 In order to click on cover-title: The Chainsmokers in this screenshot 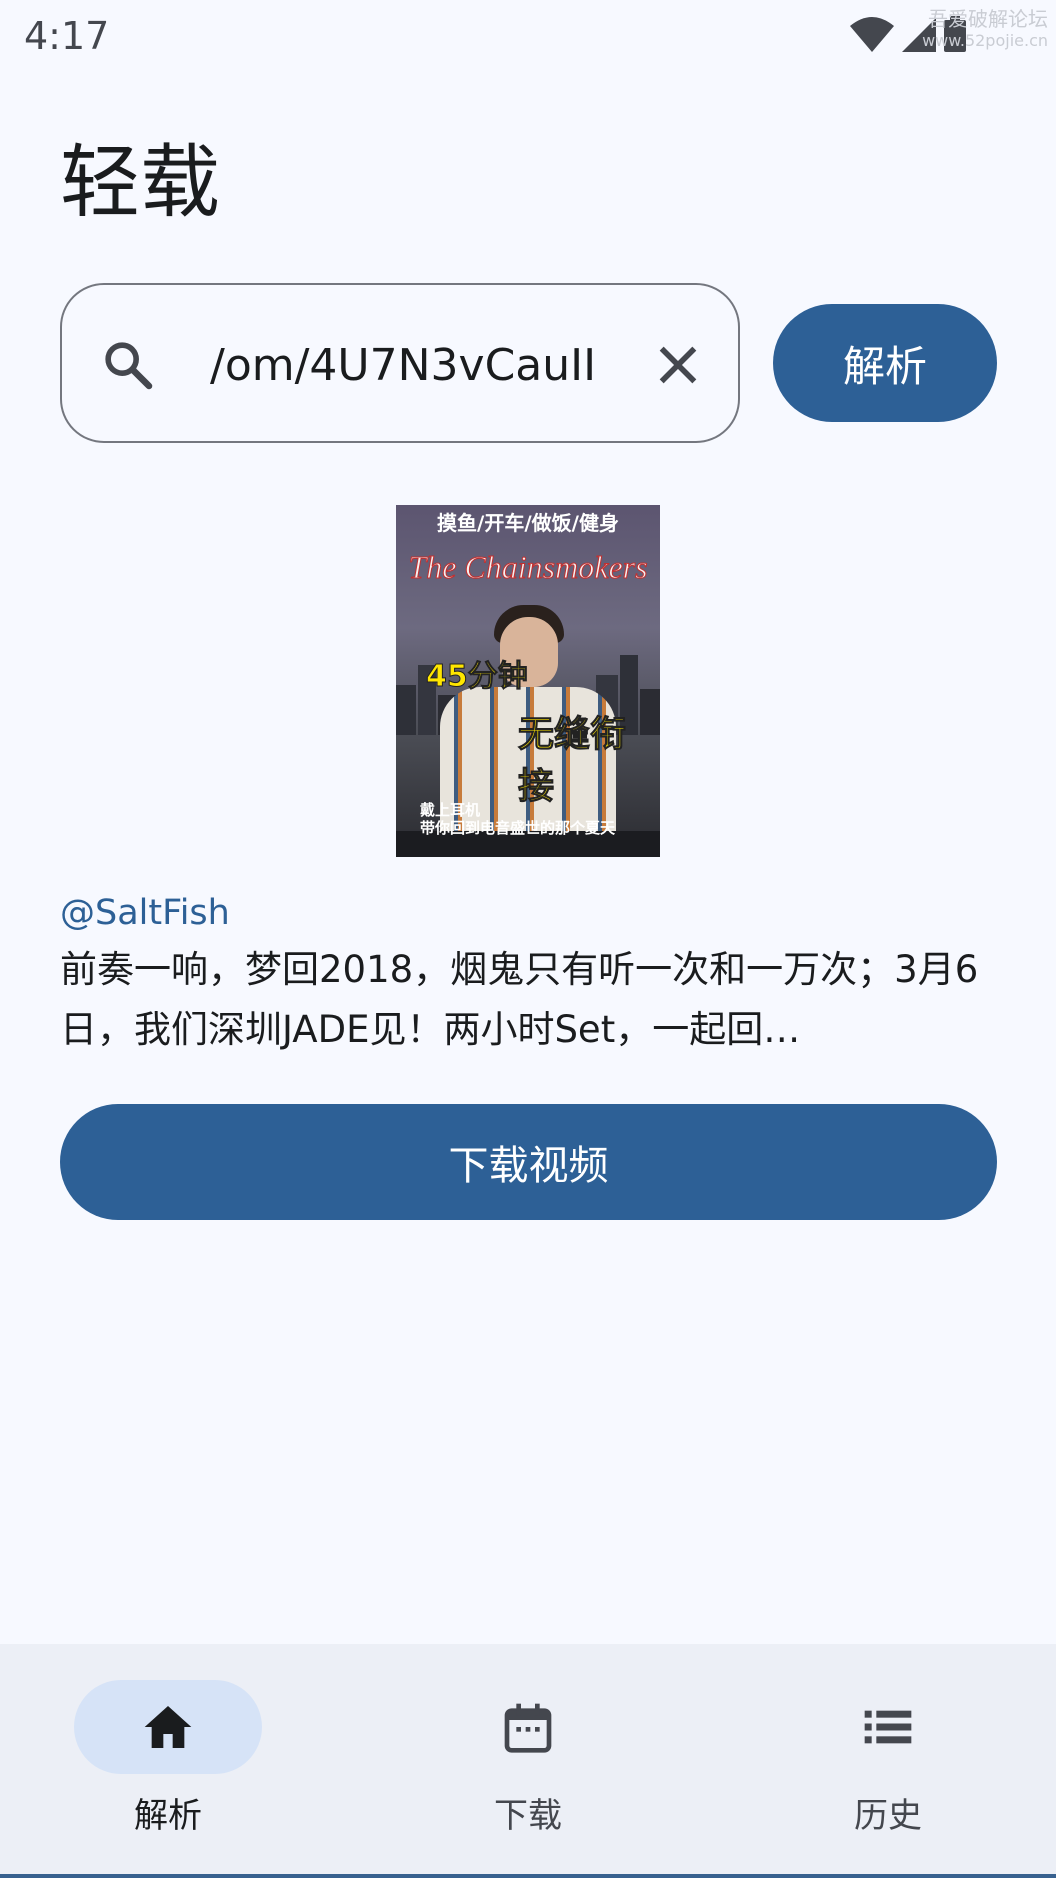, I will do `click(528, 567)`.